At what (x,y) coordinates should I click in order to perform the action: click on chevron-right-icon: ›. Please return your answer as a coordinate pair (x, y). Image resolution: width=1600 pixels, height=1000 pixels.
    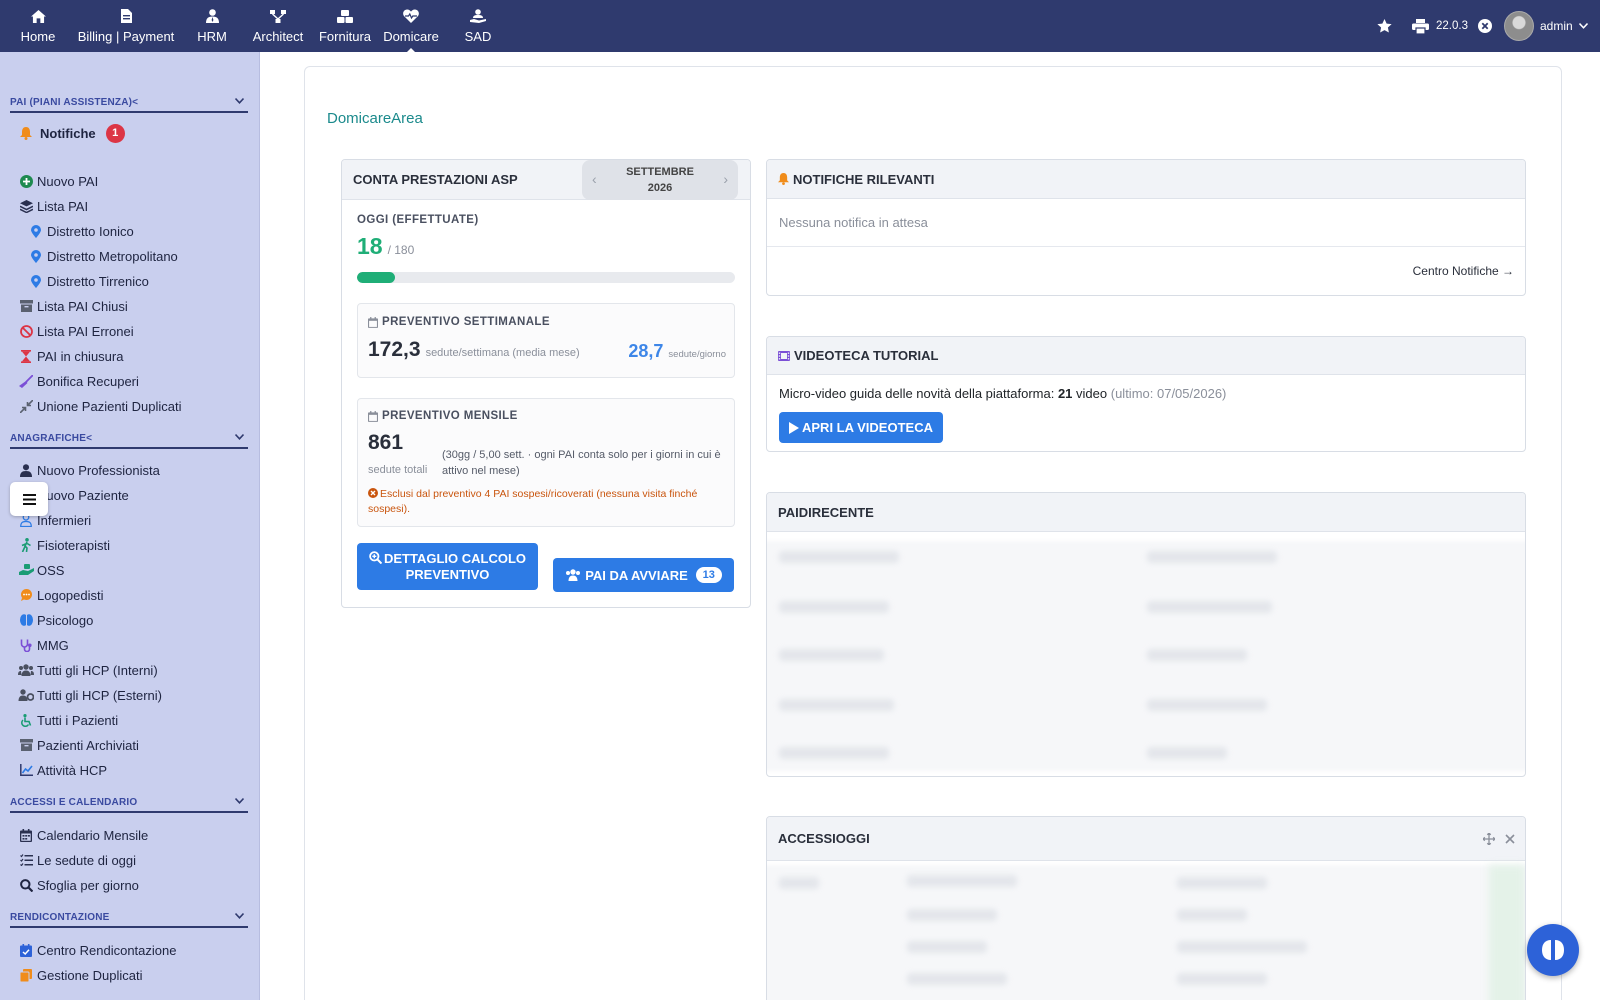
    Looking at the image, I should click on (725, 179).